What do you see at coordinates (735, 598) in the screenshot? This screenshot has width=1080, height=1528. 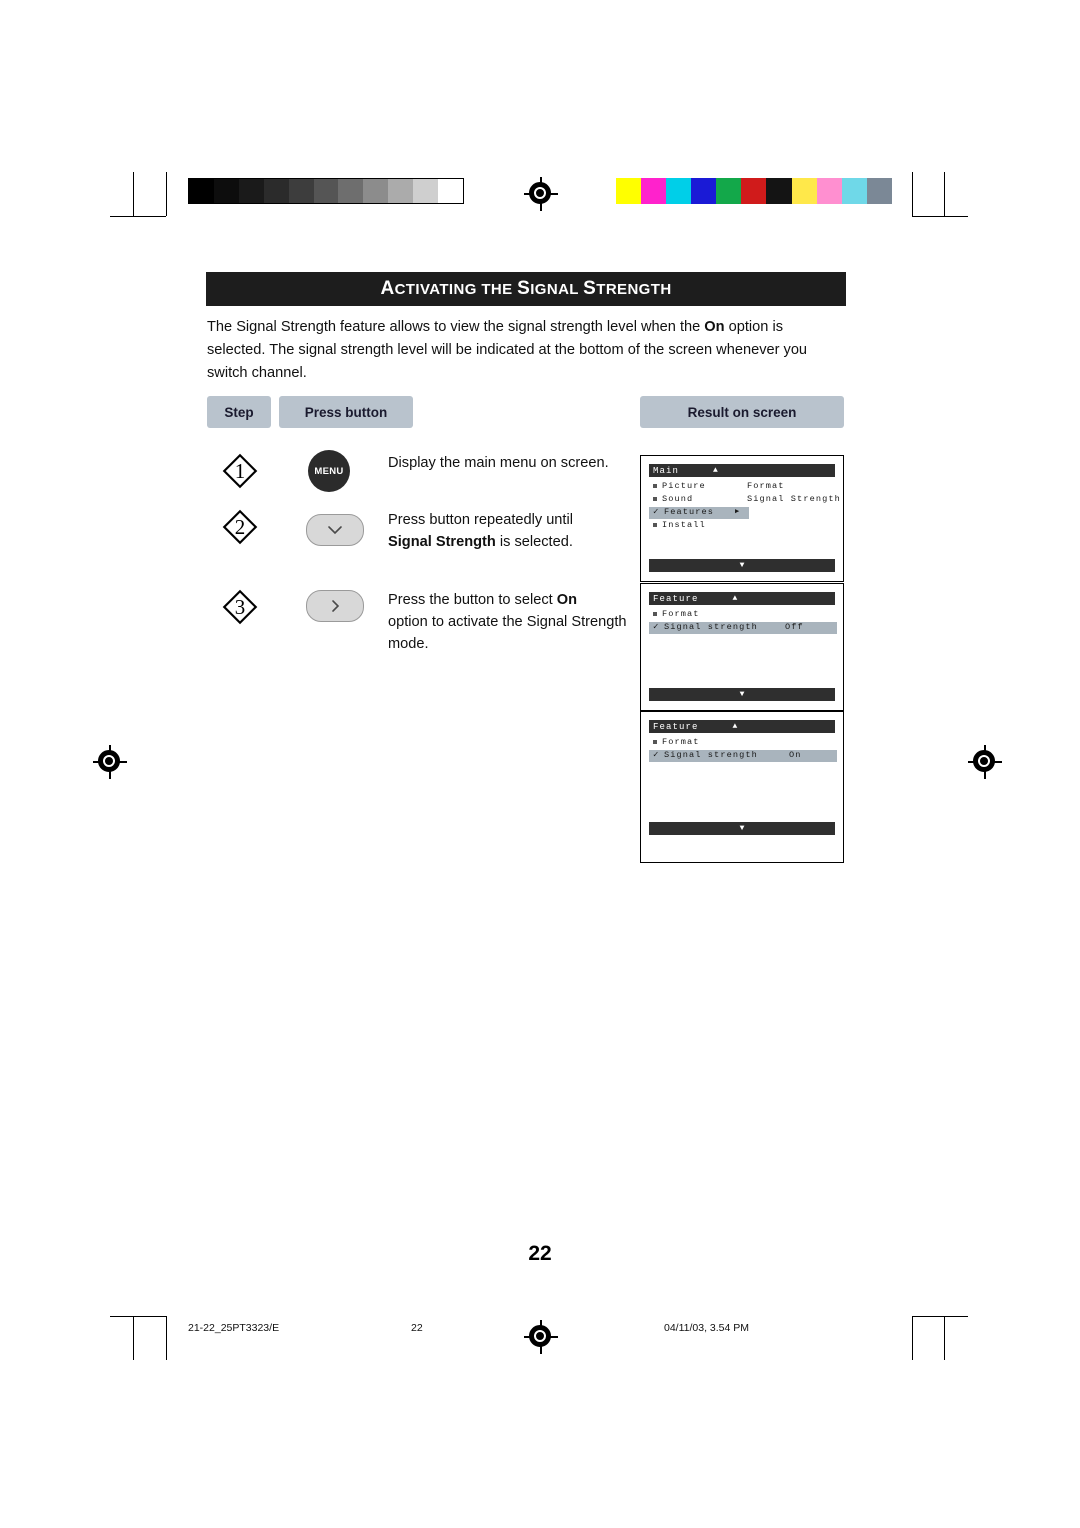 I see `osd-feature-off-up-arrow-icon: ▲` at bounding box center [735, 598].